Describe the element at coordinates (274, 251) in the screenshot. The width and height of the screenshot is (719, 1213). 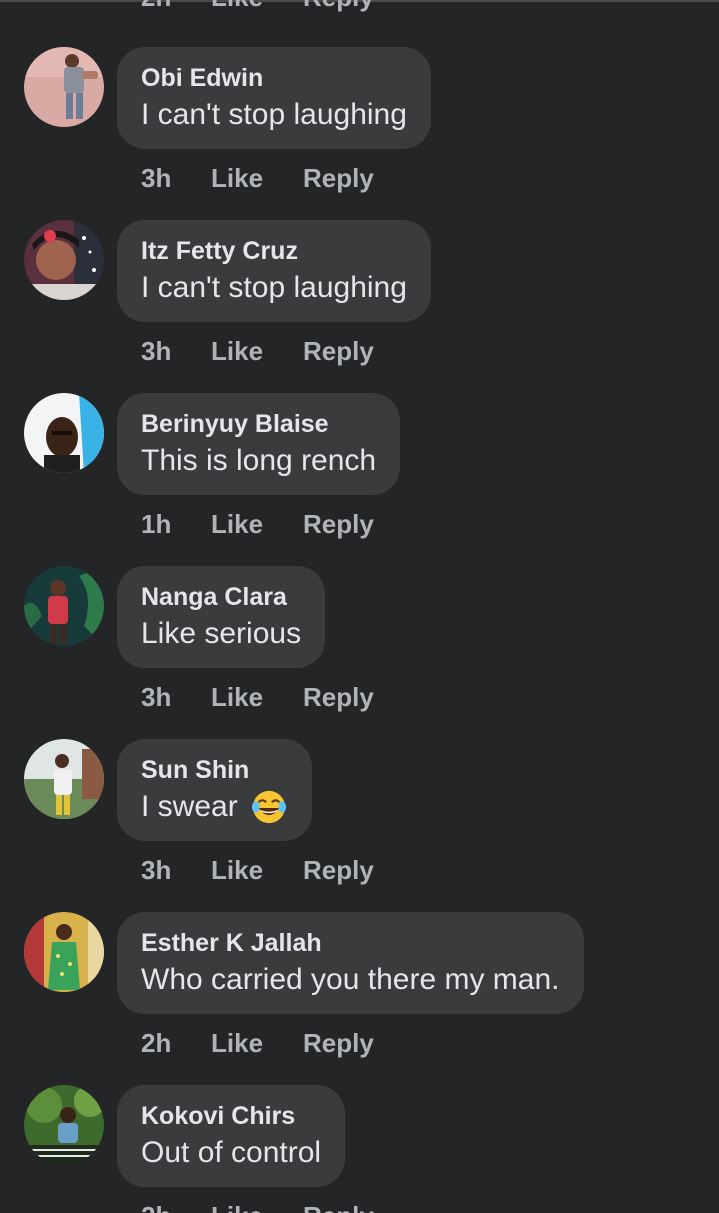
I see `comment-author: Itz Fetty Cruz` at that location.